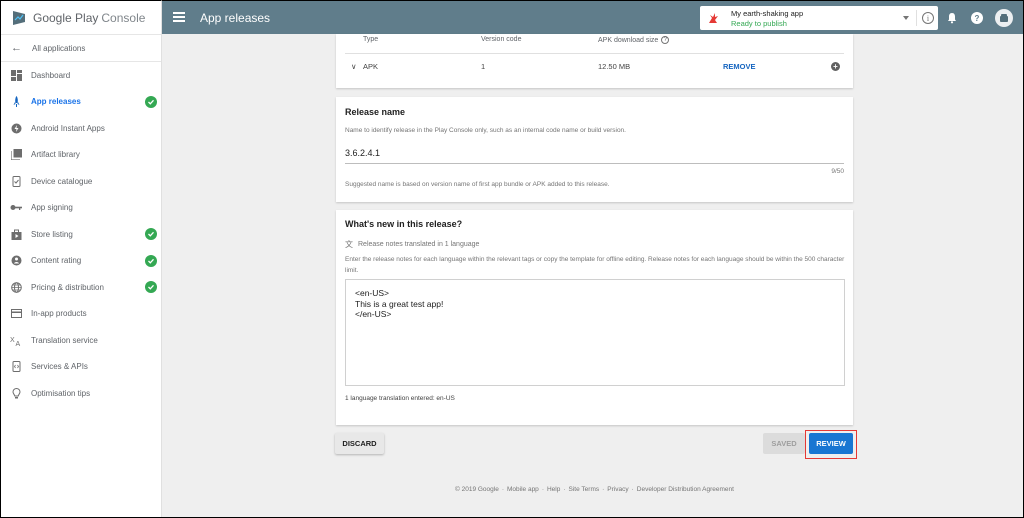 The height and width of the screenshot is (518, 1024). What do you see at coordinates (759, 23) in the screenshot?
I see `app-status: Ready to publish` at bounding box center [759, 23].